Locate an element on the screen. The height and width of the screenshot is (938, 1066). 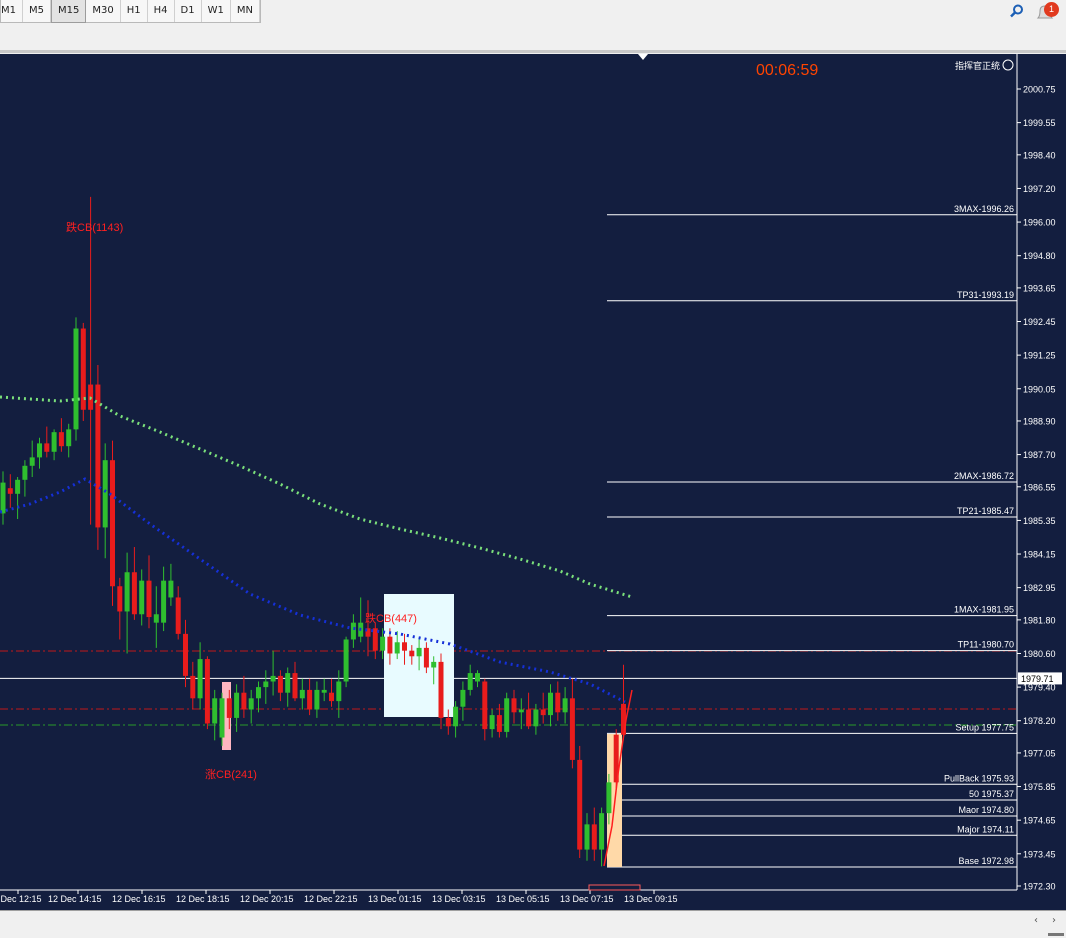
timeframe-toolbar: M1 M5 M15 M30 H1 H4 D1 W1 MN 1 is located at coordinates (533, 13).